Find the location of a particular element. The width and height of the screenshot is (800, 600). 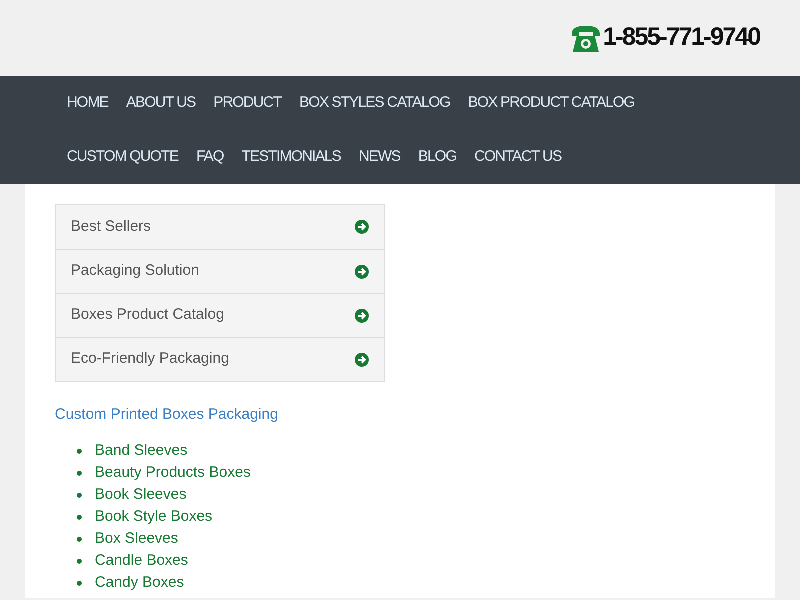

nav-link: ABOUT US is located at coordinates (161, 103).